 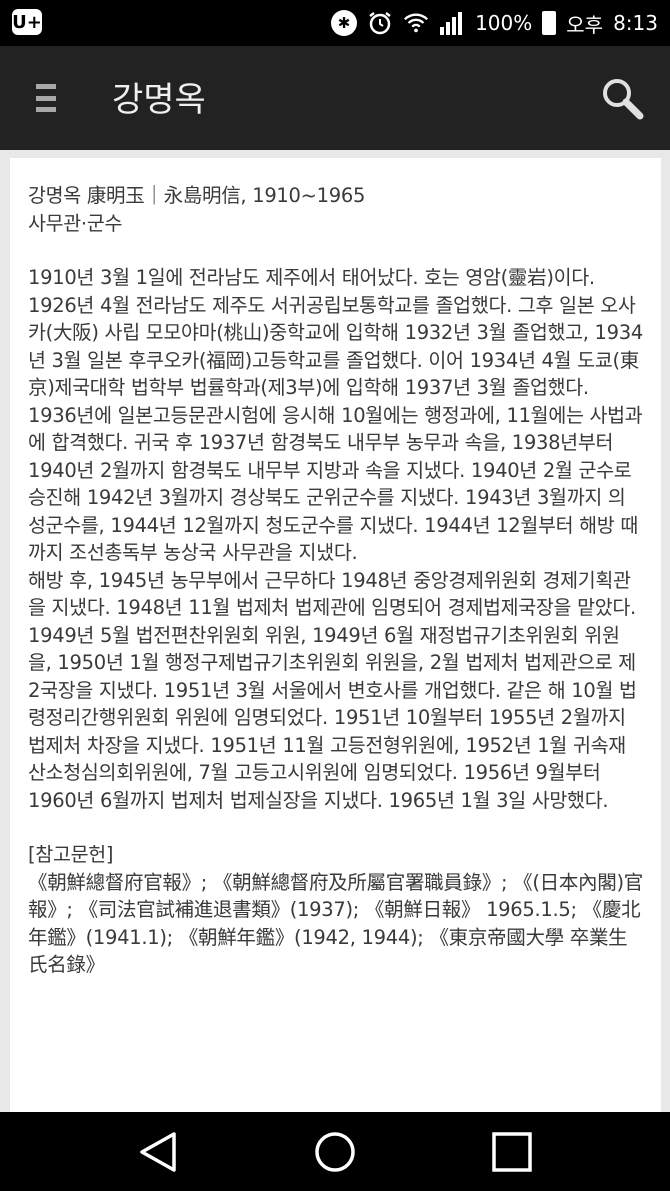 What do you see at coordinates (452, 23) in the screenshot?
I see `signal-icon` at bounding box center [452, 23].